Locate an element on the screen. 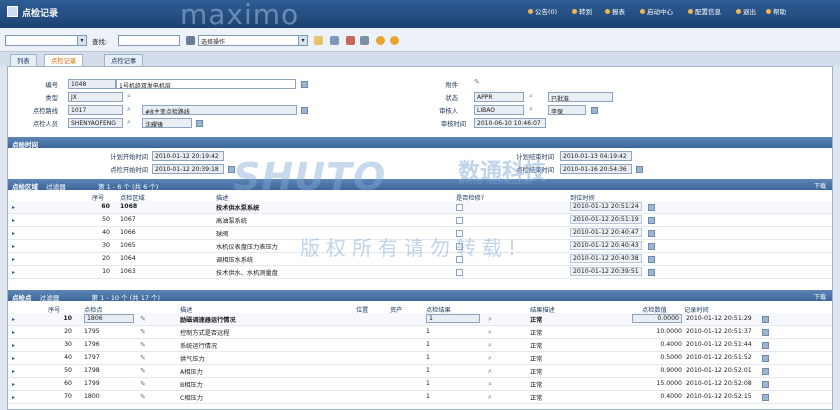  saved-query-select: ▾ is located at coordinates (46, 40).